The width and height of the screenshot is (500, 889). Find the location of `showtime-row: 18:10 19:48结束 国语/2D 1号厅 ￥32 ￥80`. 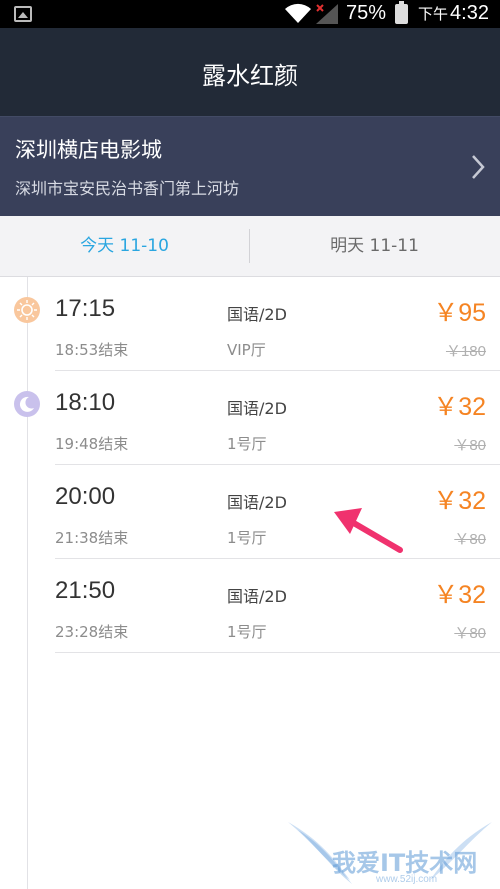

showtime-row: 18:10 19:48结束 国语/2D 1号厅 ￥32 ￥80 is located at coordinates (250, 418).